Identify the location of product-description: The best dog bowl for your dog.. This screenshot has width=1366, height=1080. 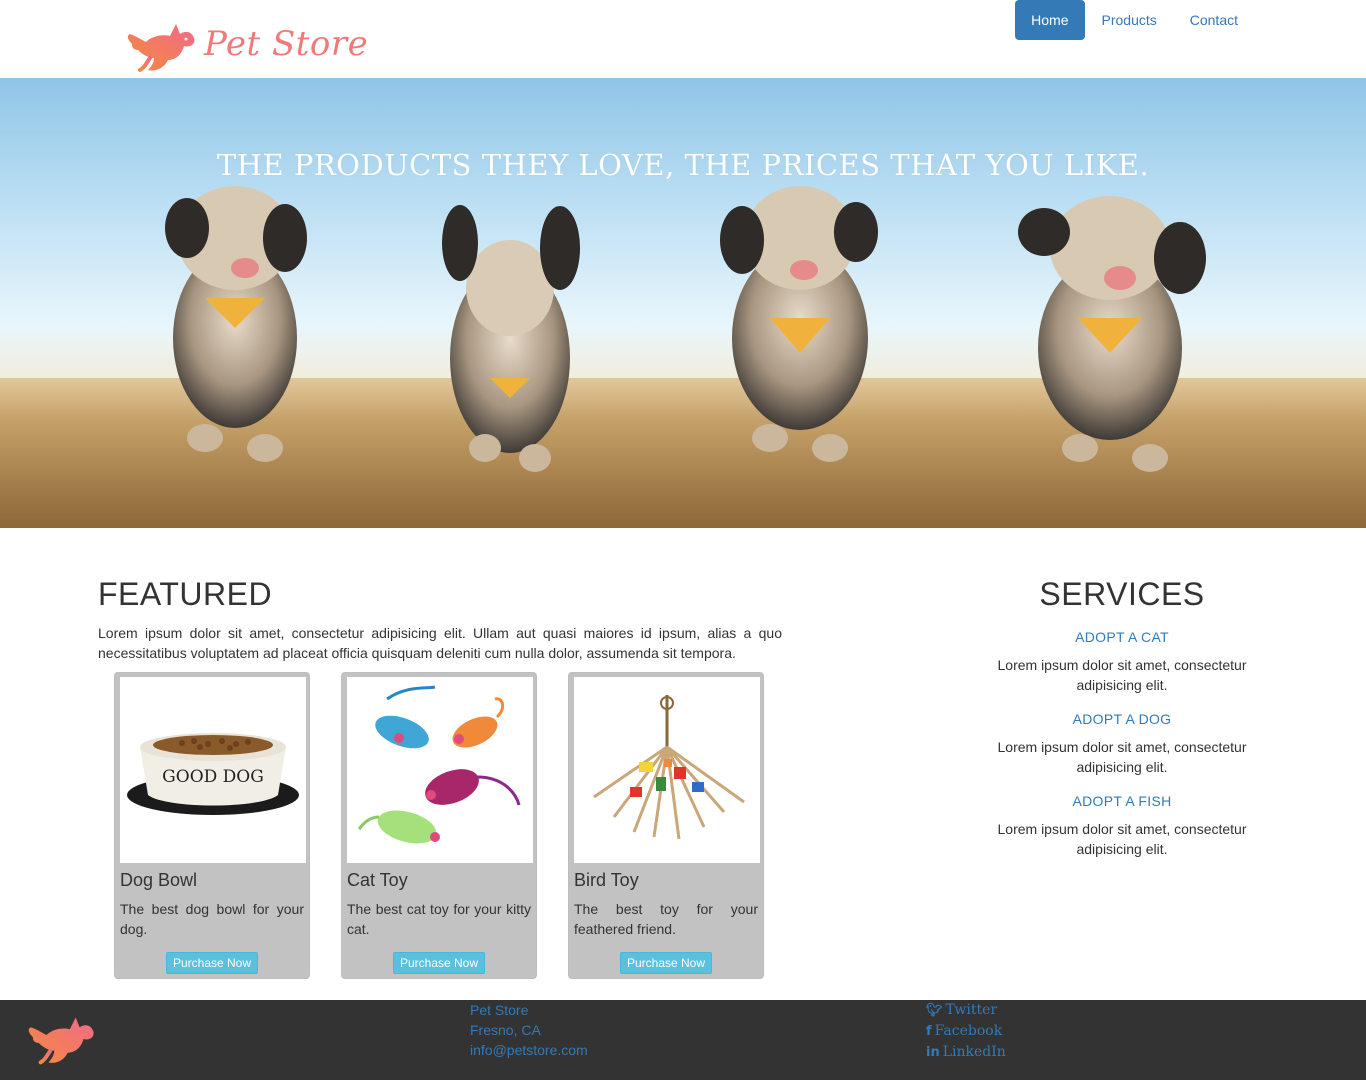
(212, 919).